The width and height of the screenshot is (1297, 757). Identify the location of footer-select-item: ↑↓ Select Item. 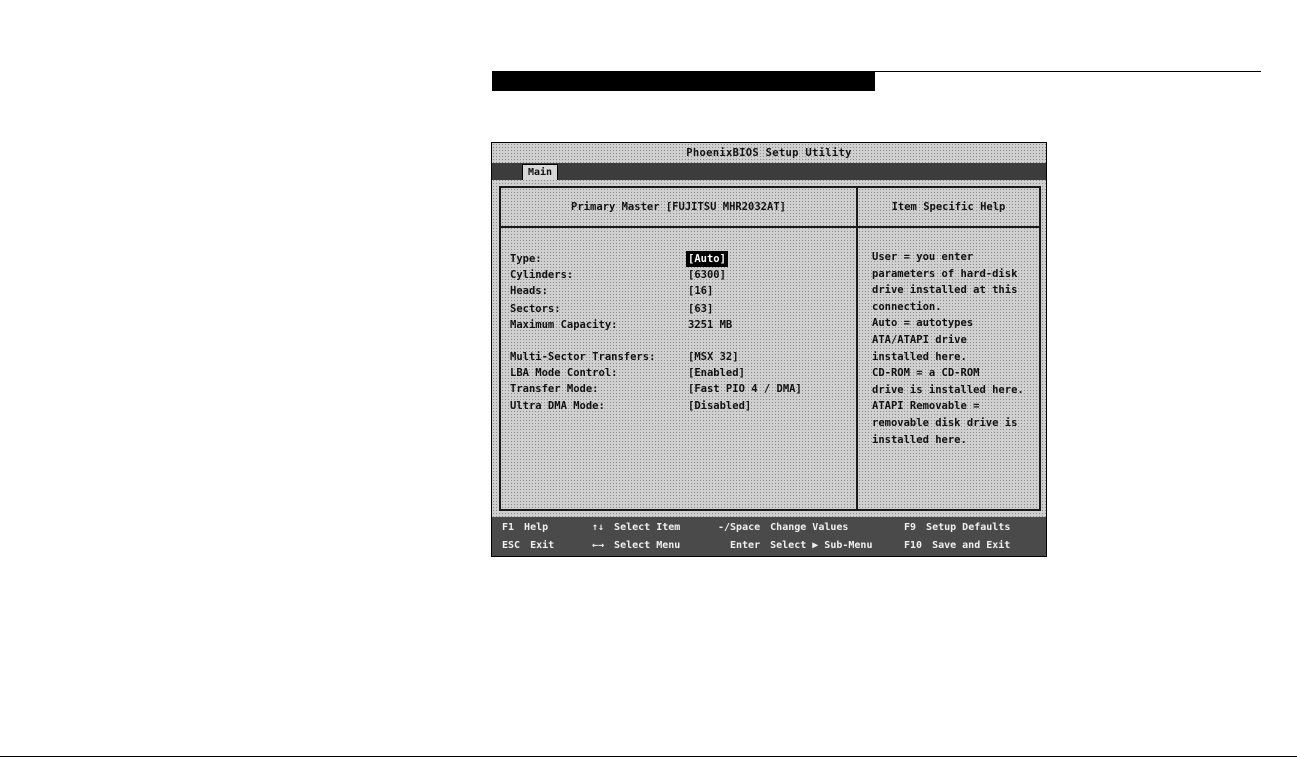
(636, 528).